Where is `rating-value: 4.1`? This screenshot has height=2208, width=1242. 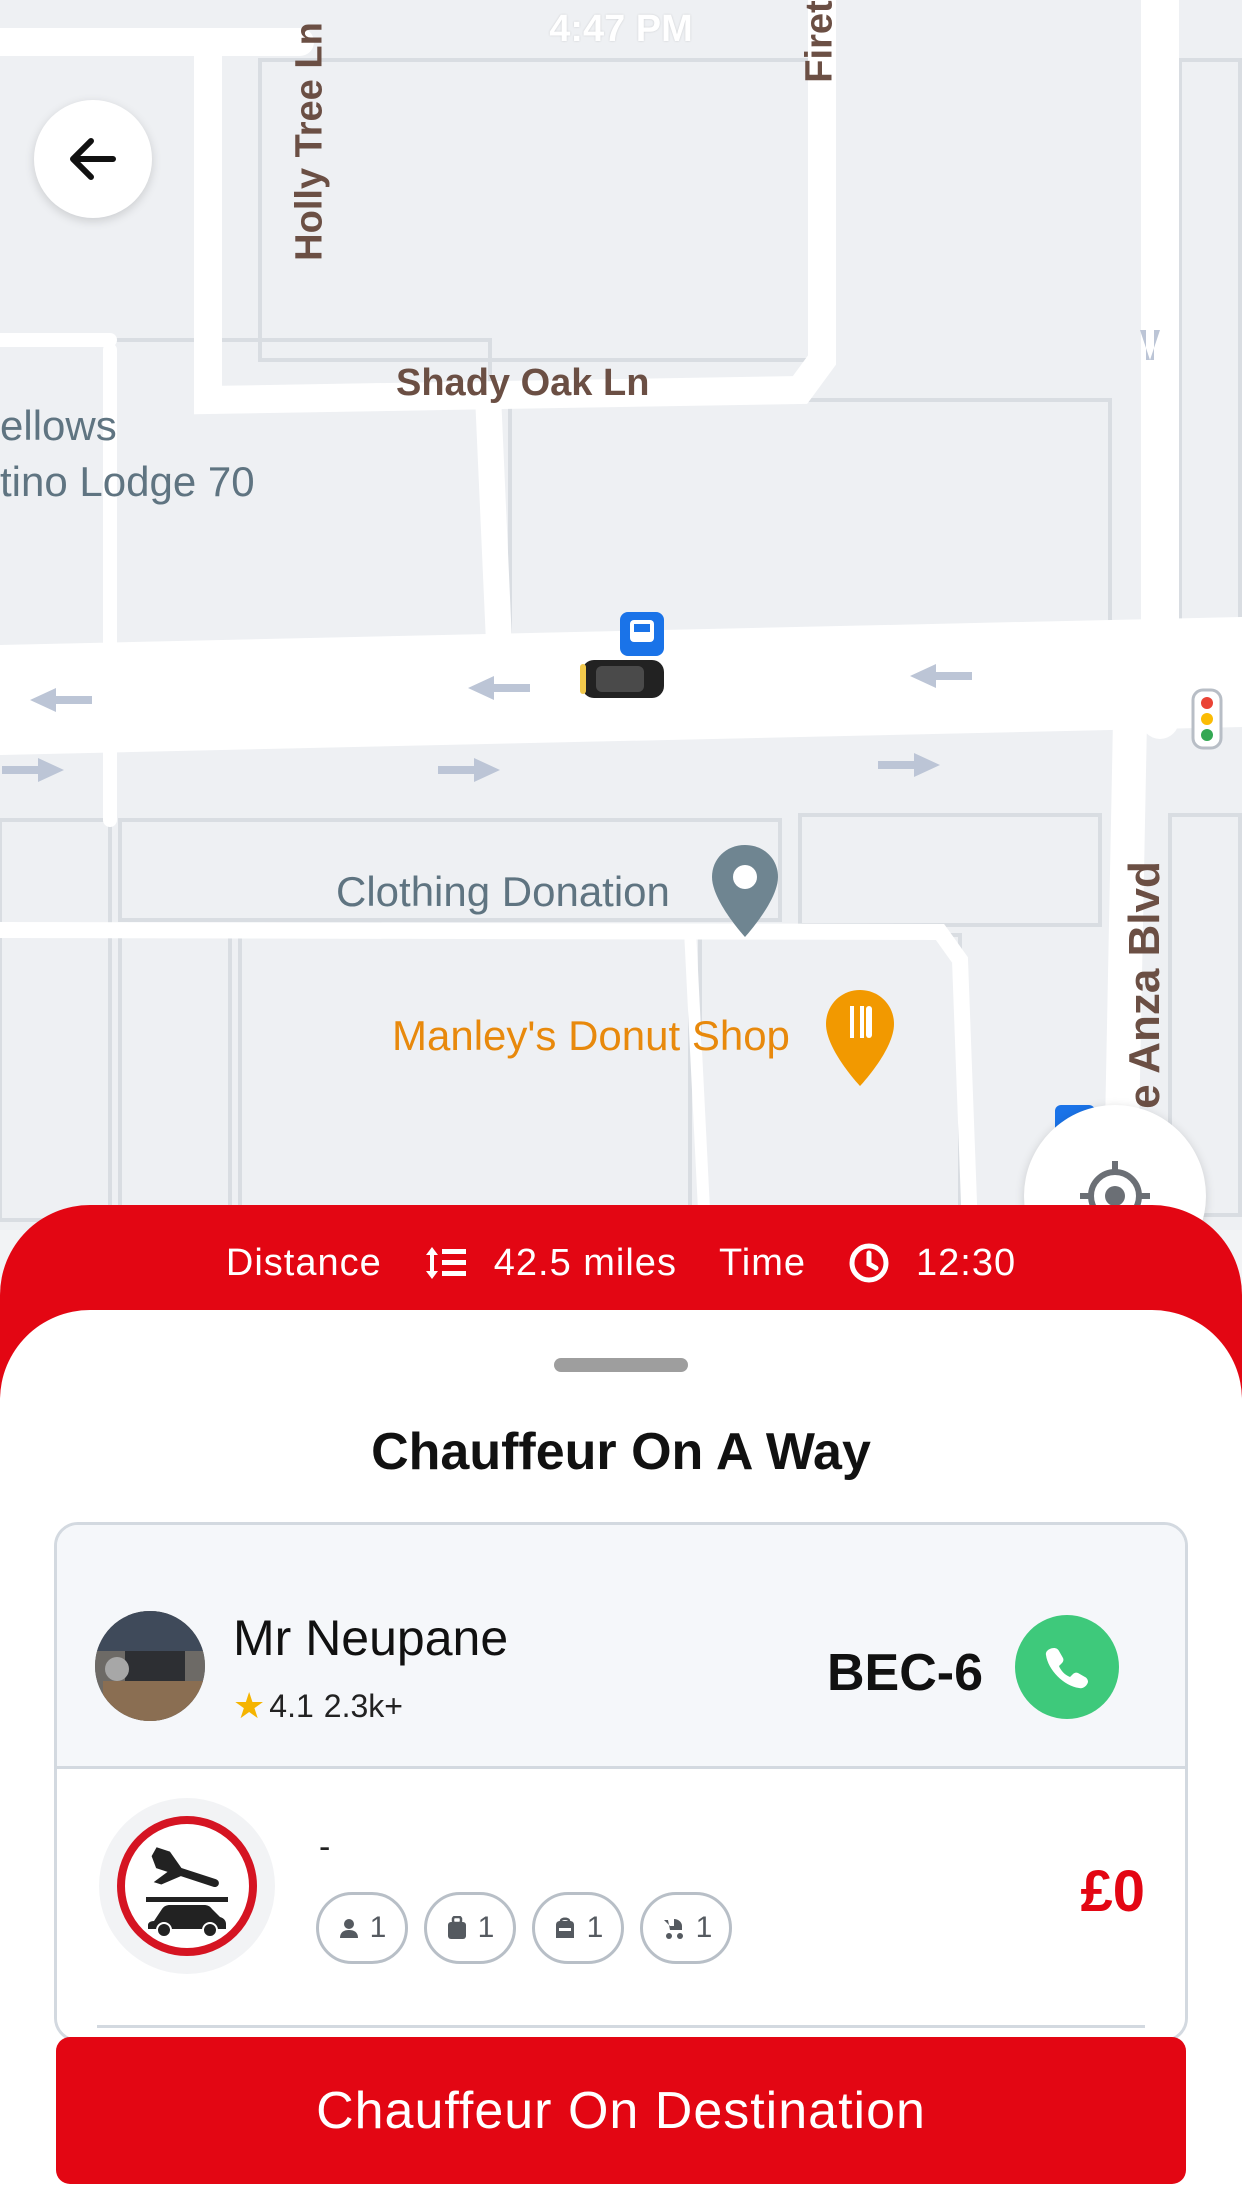 rating-value: 4.1 is located at coordinates (291, 1705).